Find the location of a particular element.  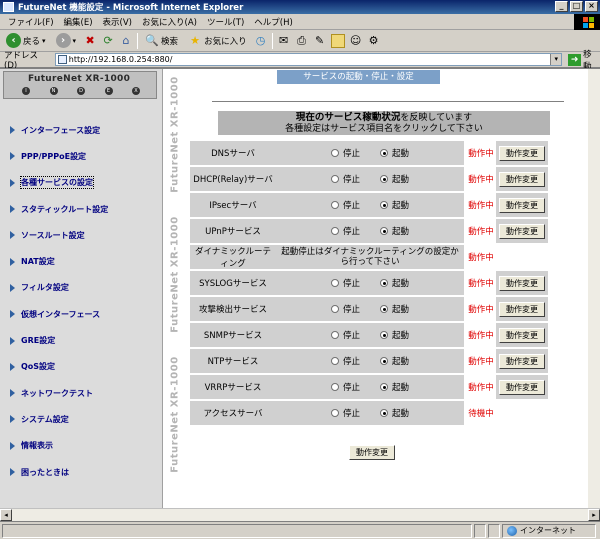

edit-icon: ✎ is located at coordinates (320, 41).